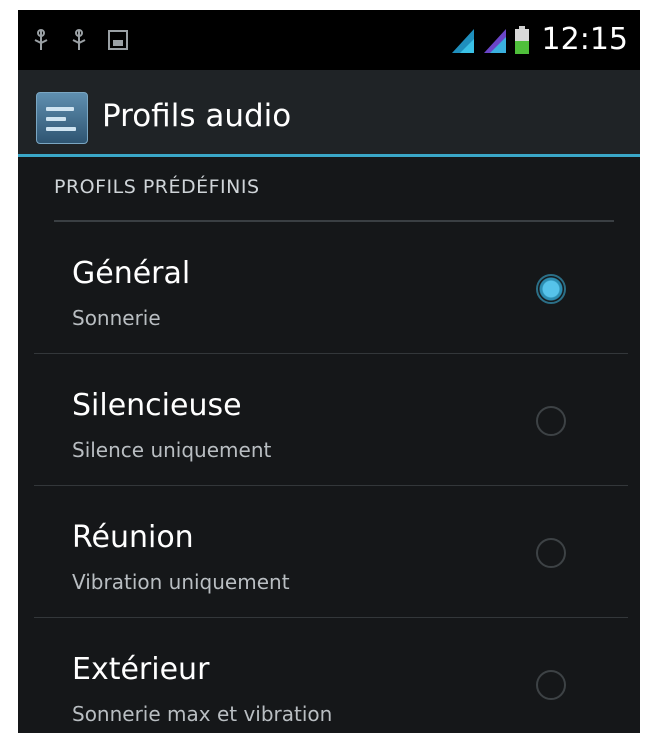  I want to click on notification-icons, so click(80, 40).